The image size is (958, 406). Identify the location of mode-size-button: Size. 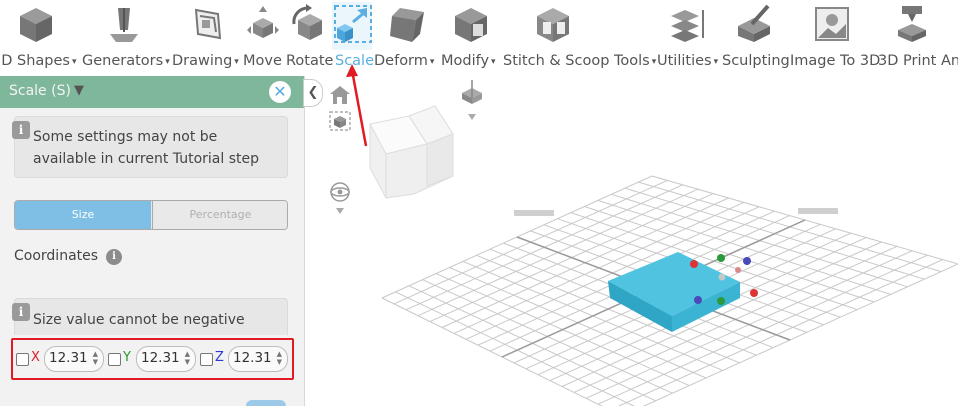
(83, 215).